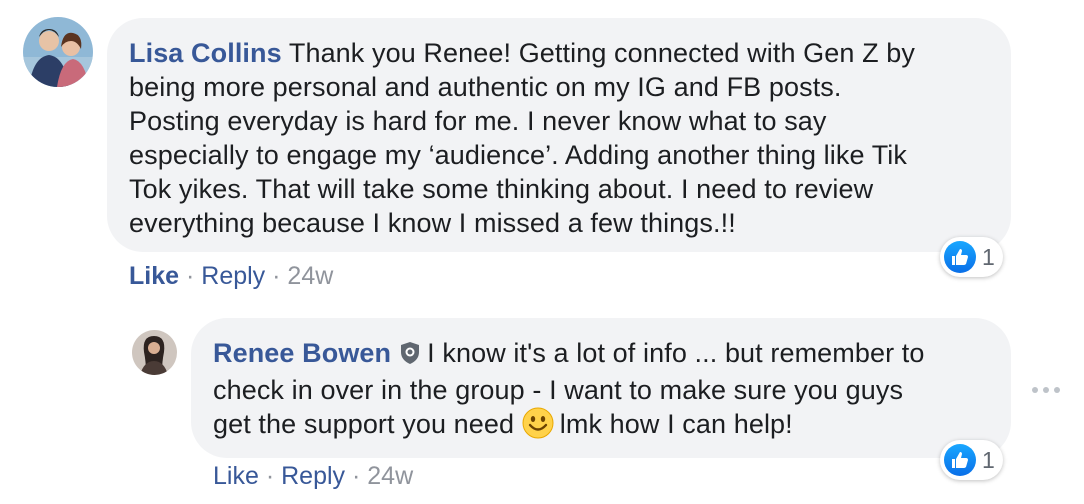 Image resolution: width=1084 pixels, height=504 pixels. Describe the element at coordinates (538, 427) in the screenshot. I see `smile-emoji-icon` at that location.